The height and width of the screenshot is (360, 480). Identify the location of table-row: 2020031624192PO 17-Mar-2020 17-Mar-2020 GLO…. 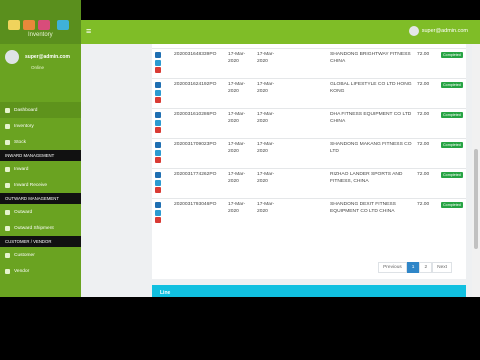
(309, 93).